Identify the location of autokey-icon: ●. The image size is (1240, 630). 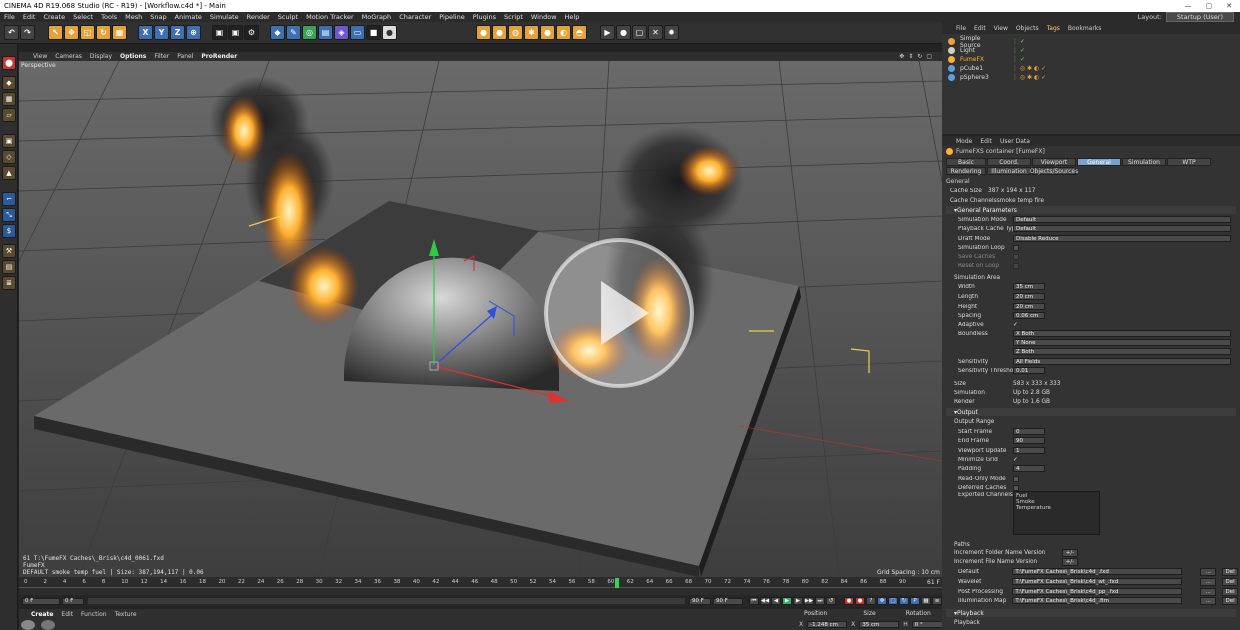
(860, 601).